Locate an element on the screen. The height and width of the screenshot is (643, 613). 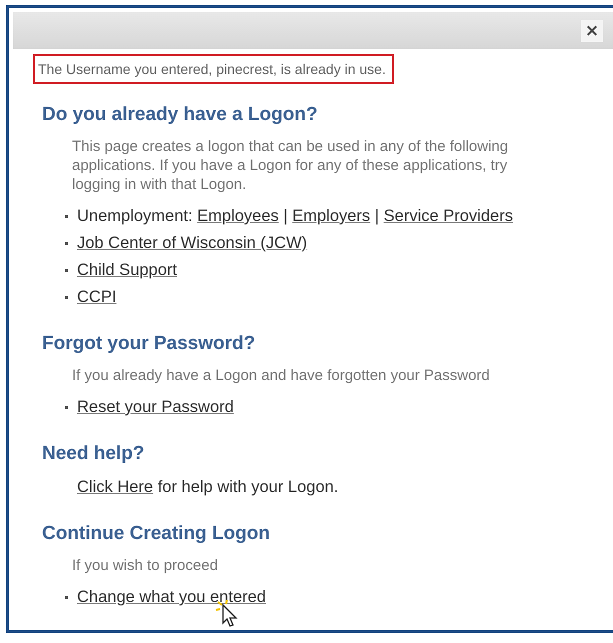
close-button: × is located at coordinates (592, 31).